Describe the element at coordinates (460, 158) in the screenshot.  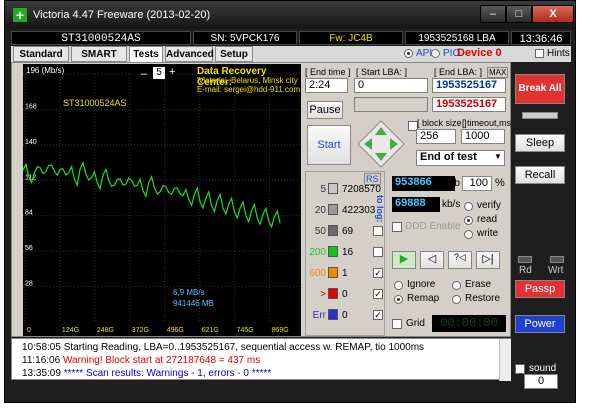
I see `end-mode-select: End of test` at that location.